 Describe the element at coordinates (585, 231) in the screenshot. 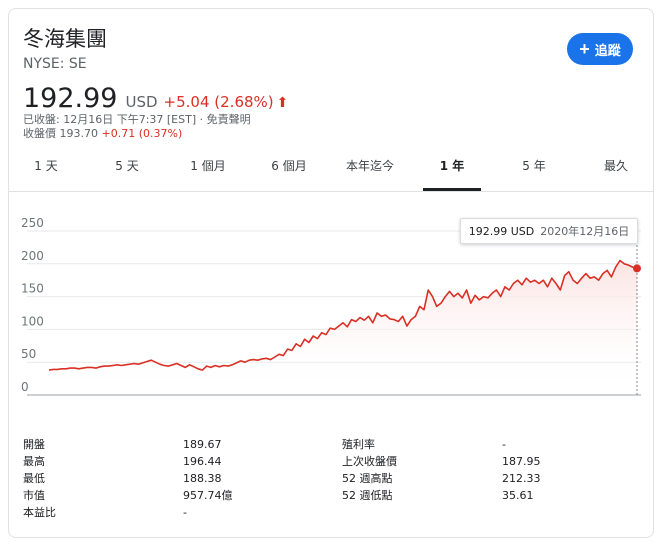

I see `tooltip-date: 2020年12月16日` at that location.